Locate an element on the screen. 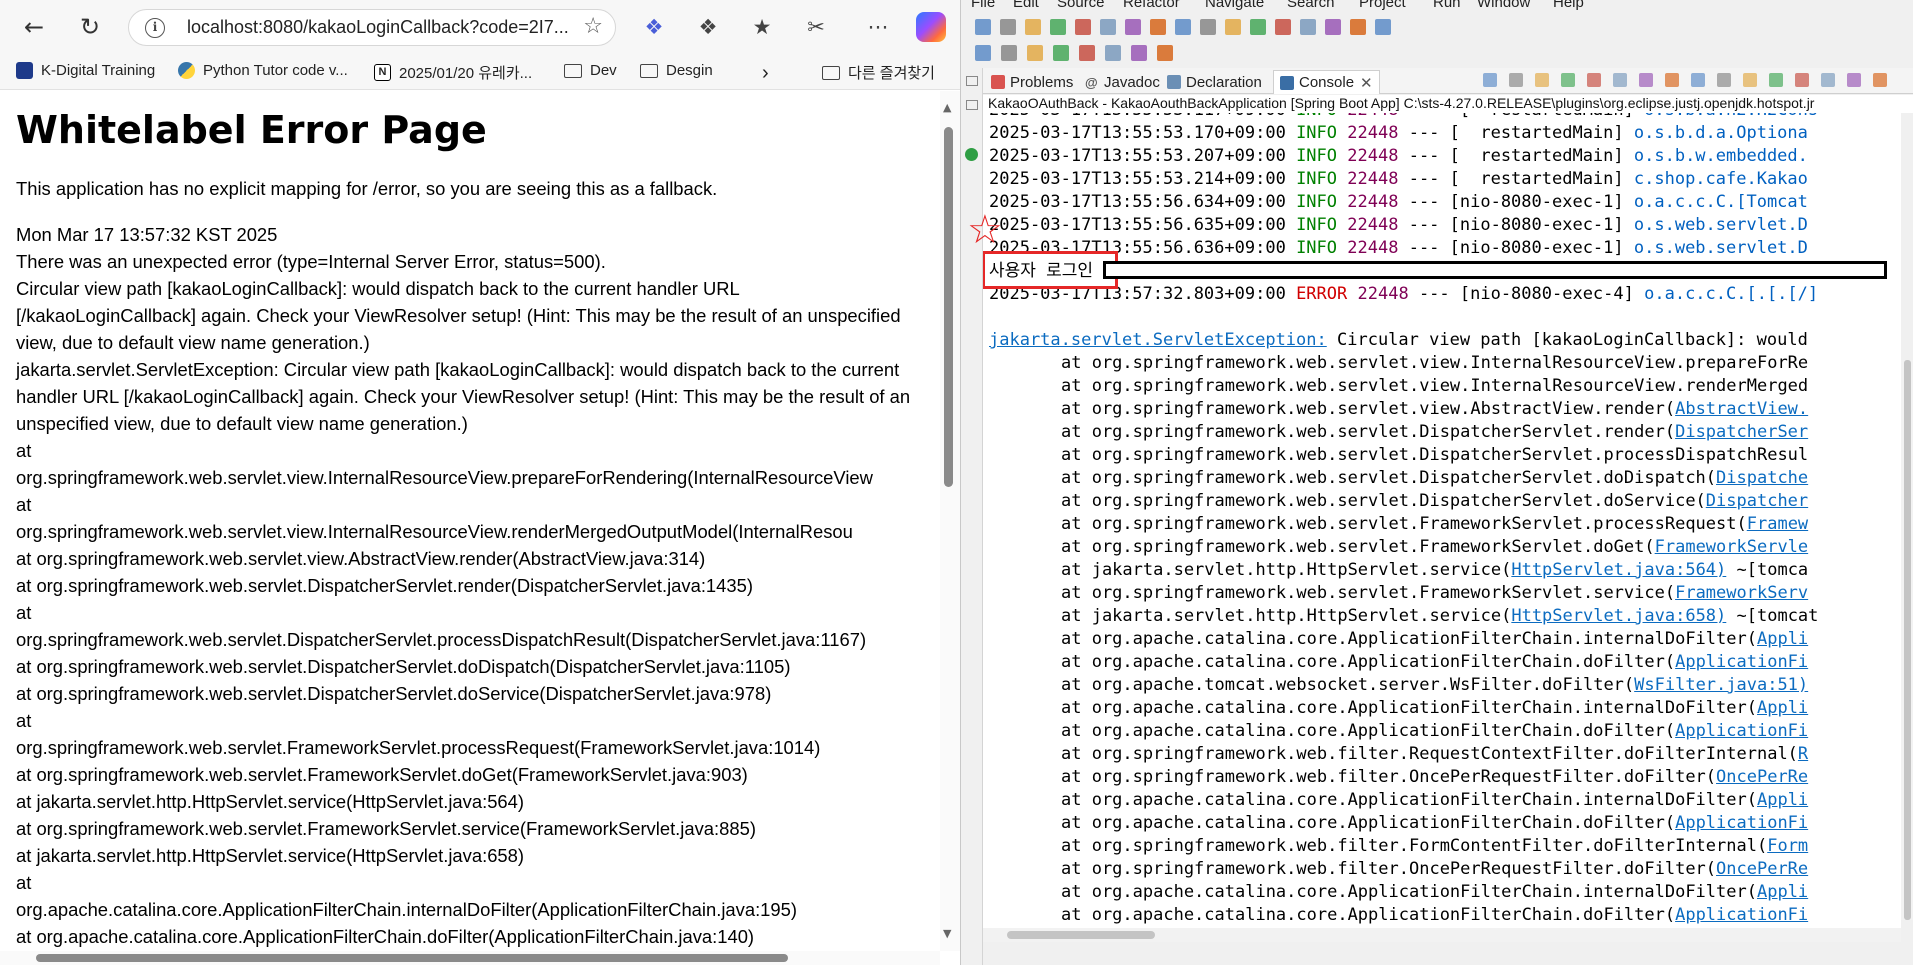  source-file-link: DispatcherSer is located at coordinates (1741, 432).